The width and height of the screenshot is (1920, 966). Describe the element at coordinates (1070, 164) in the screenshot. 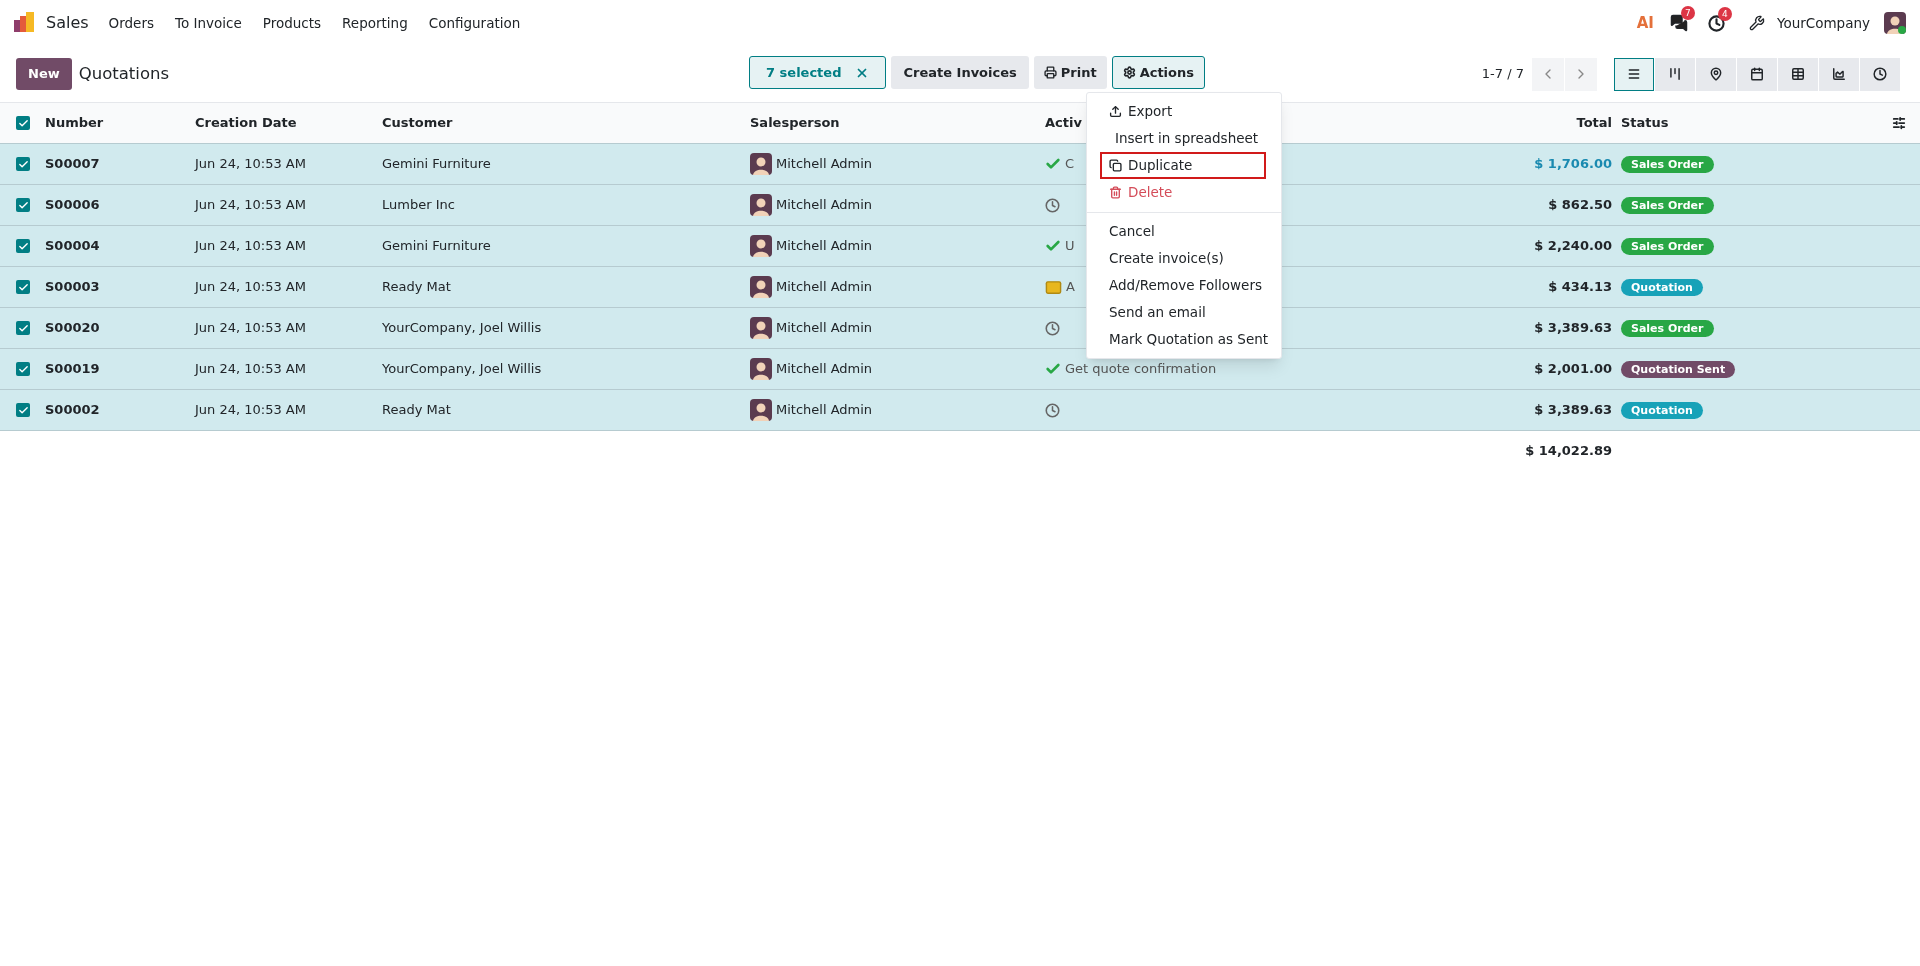

I see `table-cell-text: C` at that location.